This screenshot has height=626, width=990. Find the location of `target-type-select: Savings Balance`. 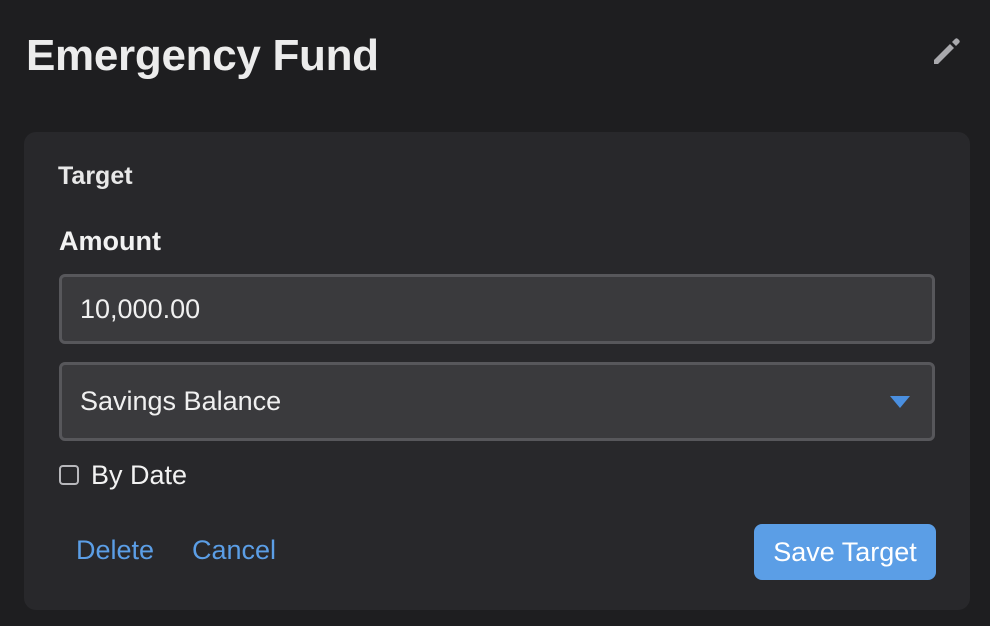

target-type-select: Savings Balance is located at coordinates (497, 401).